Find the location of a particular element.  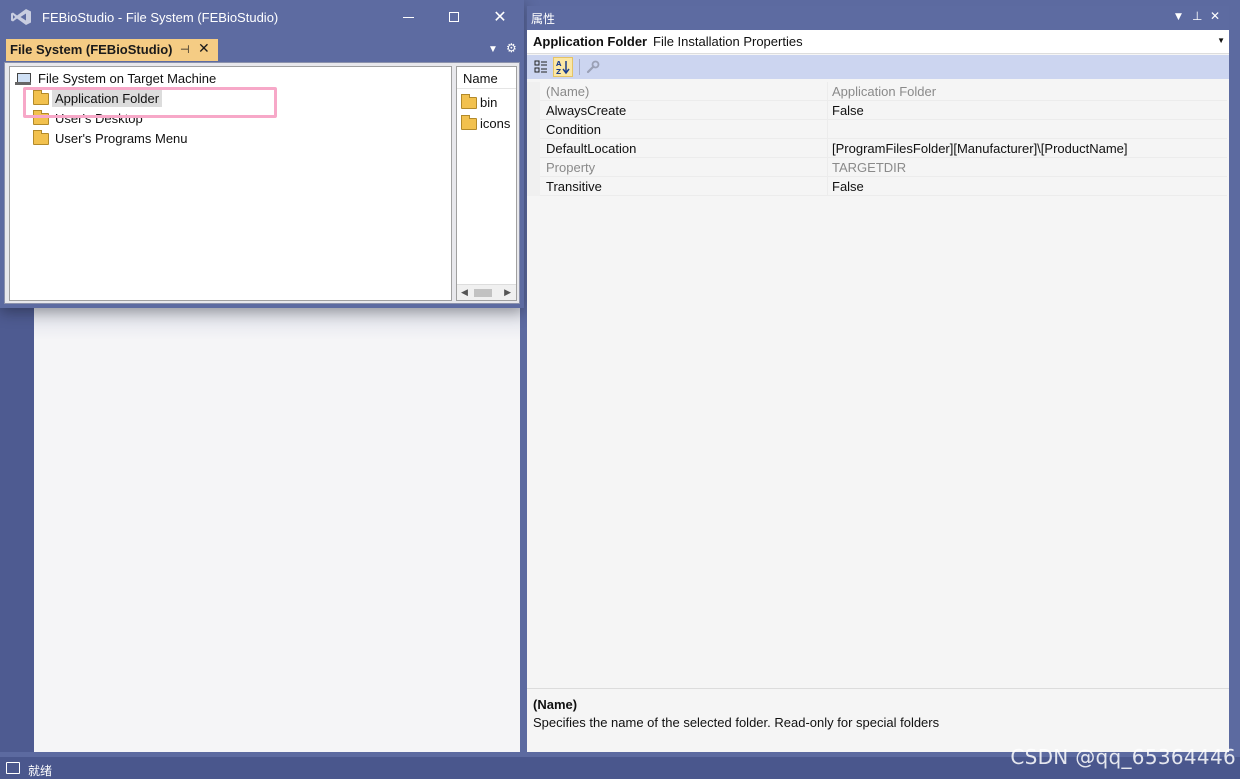

property-value: Application Folder is located at coordinates (884, 91).